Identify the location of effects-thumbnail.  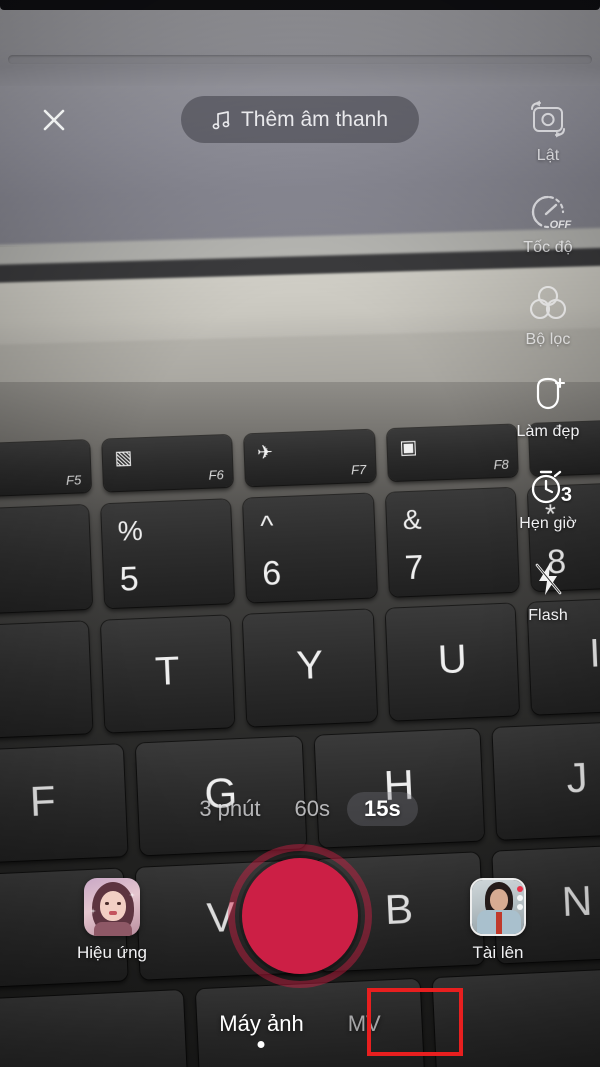
(112, 907).